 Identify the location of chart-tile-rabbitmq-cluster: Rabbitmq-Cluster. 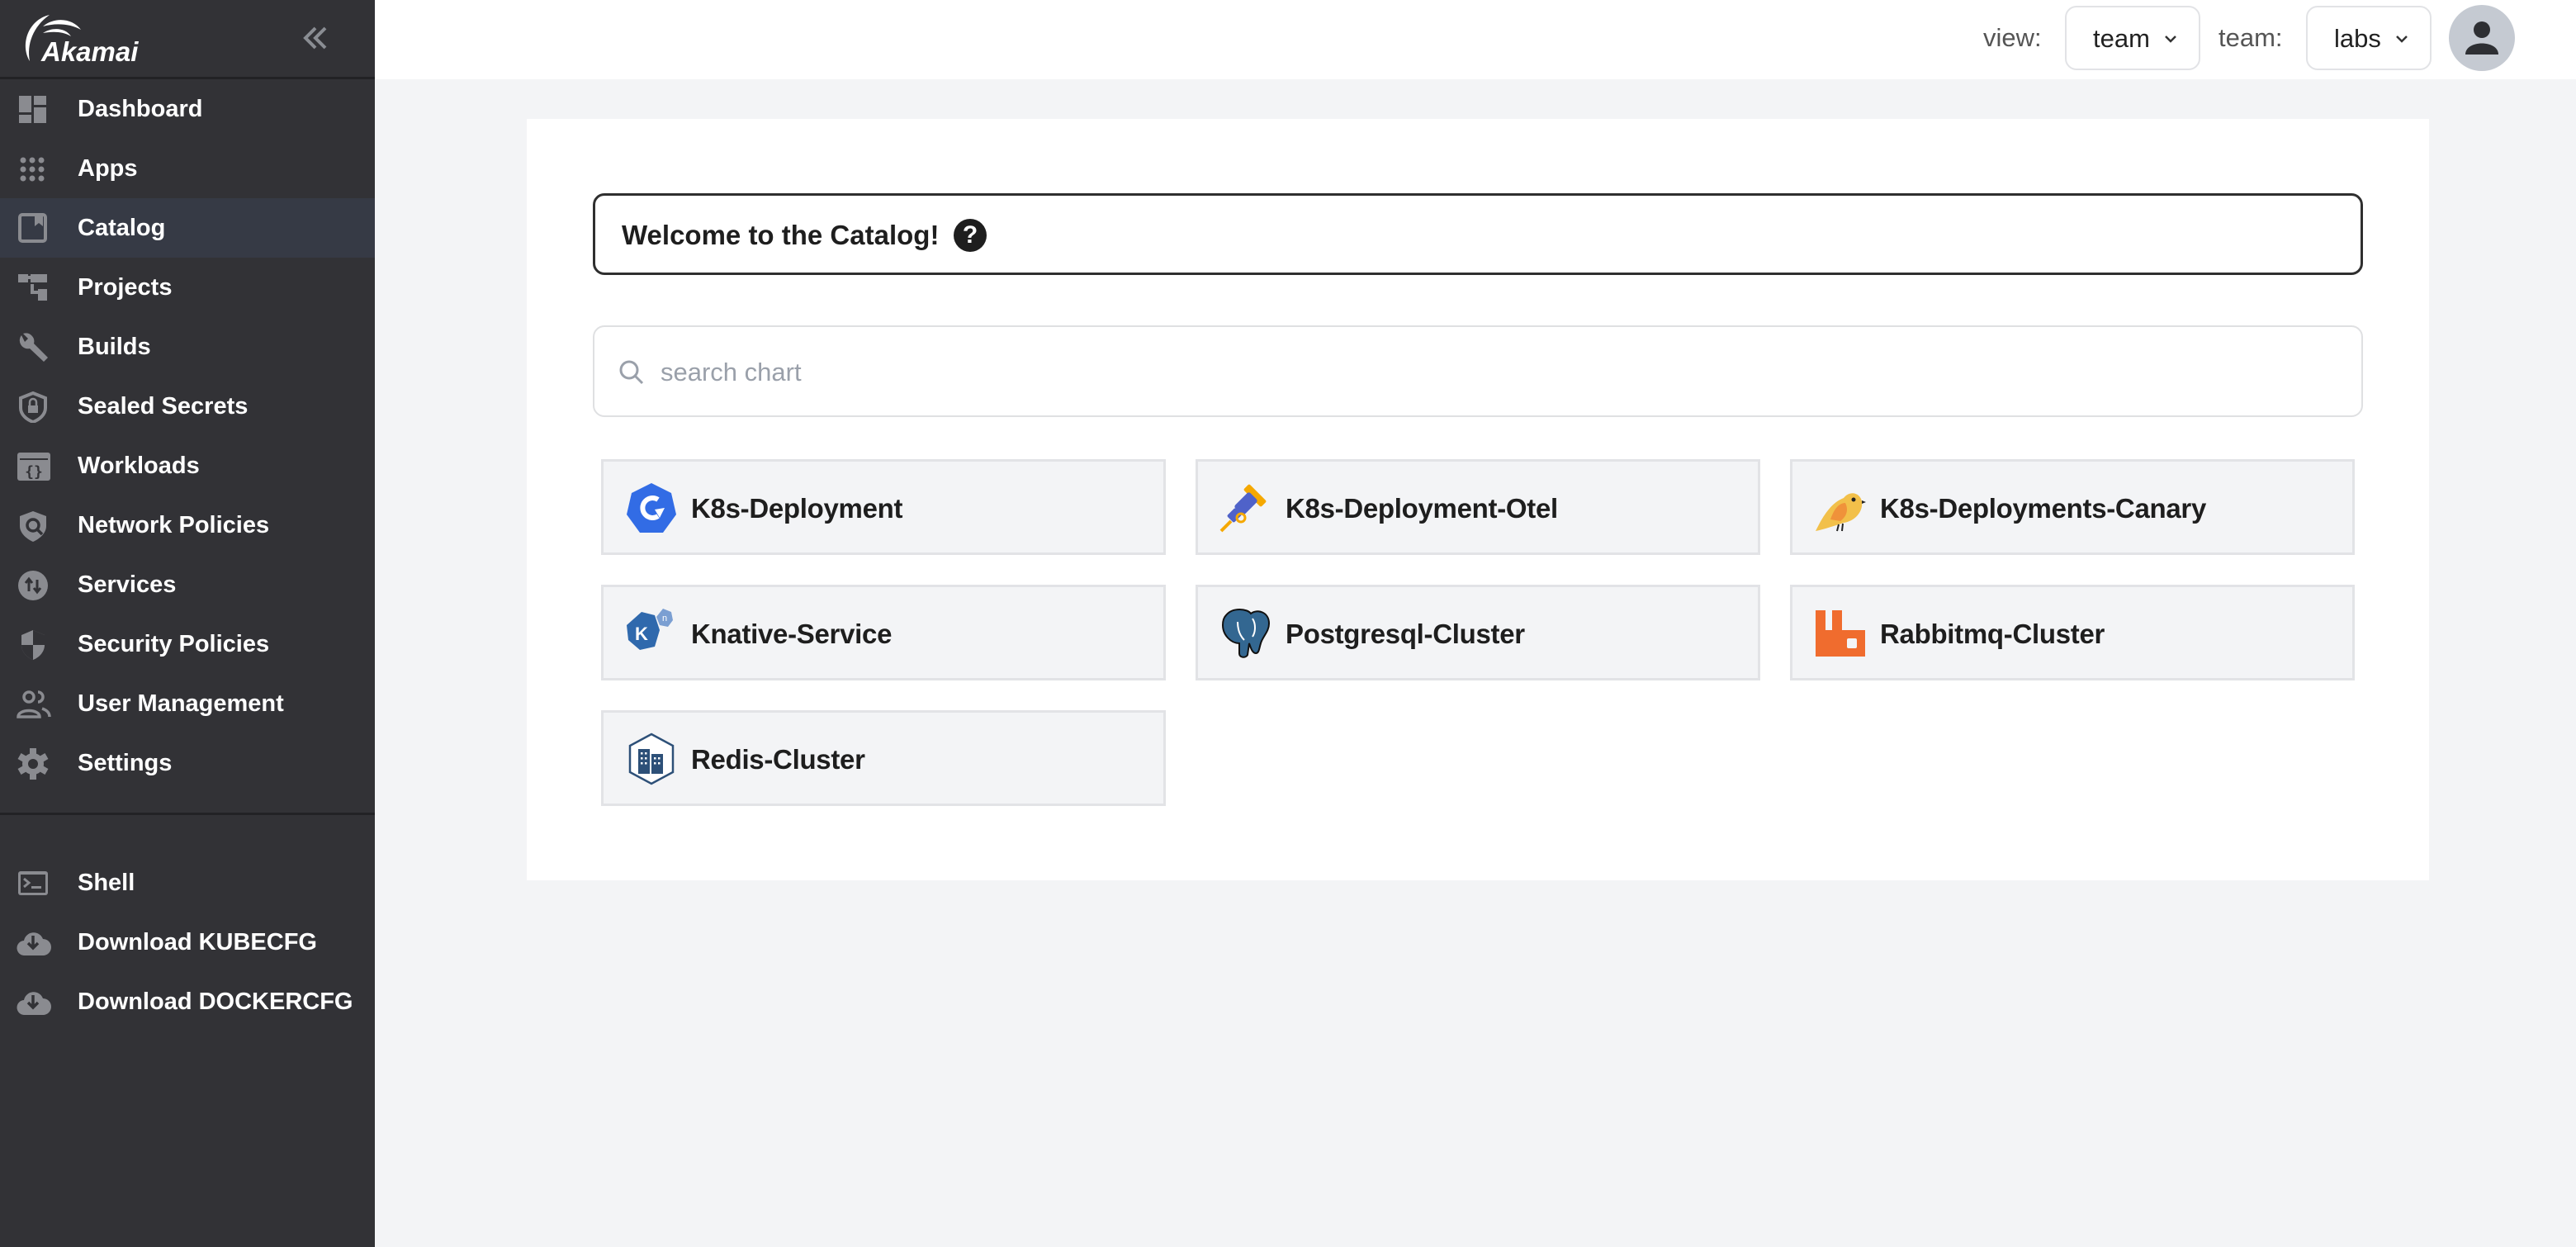
(2072, 632).